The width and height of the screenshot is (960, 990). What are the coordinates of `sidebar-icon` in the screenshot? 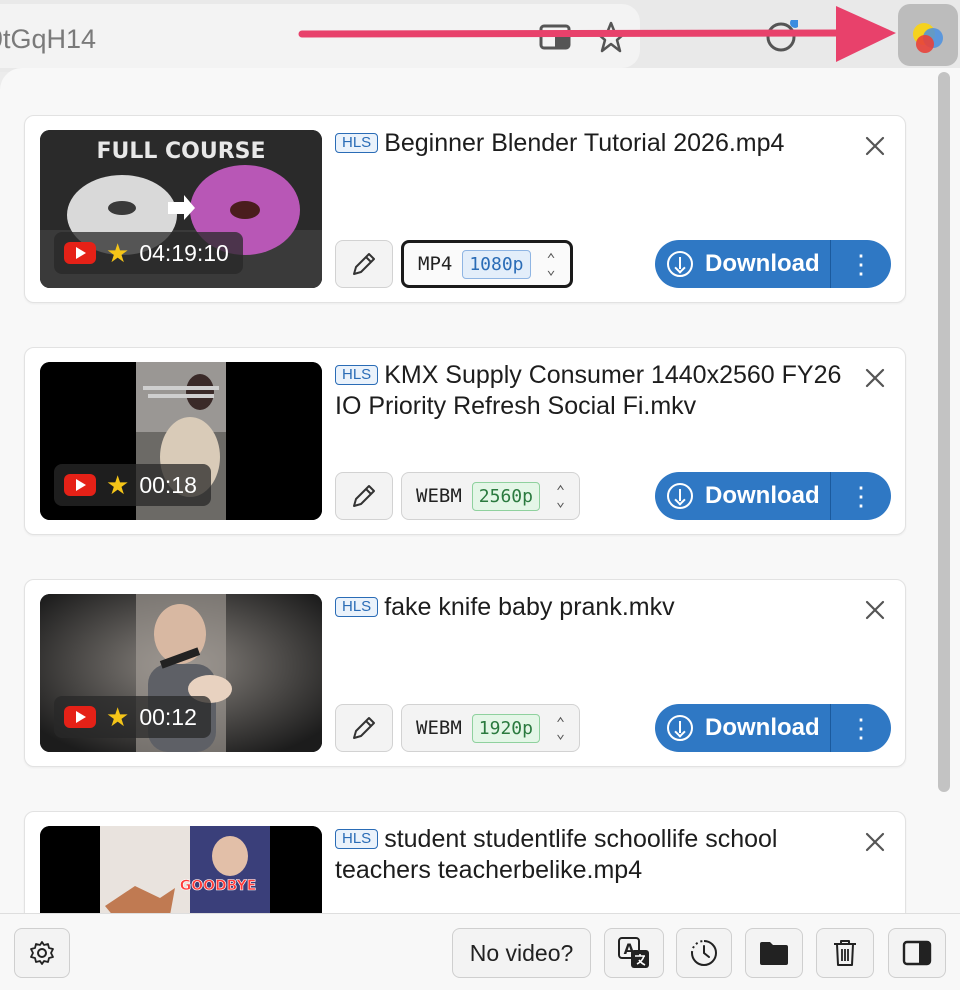 It's located at (917, 953).